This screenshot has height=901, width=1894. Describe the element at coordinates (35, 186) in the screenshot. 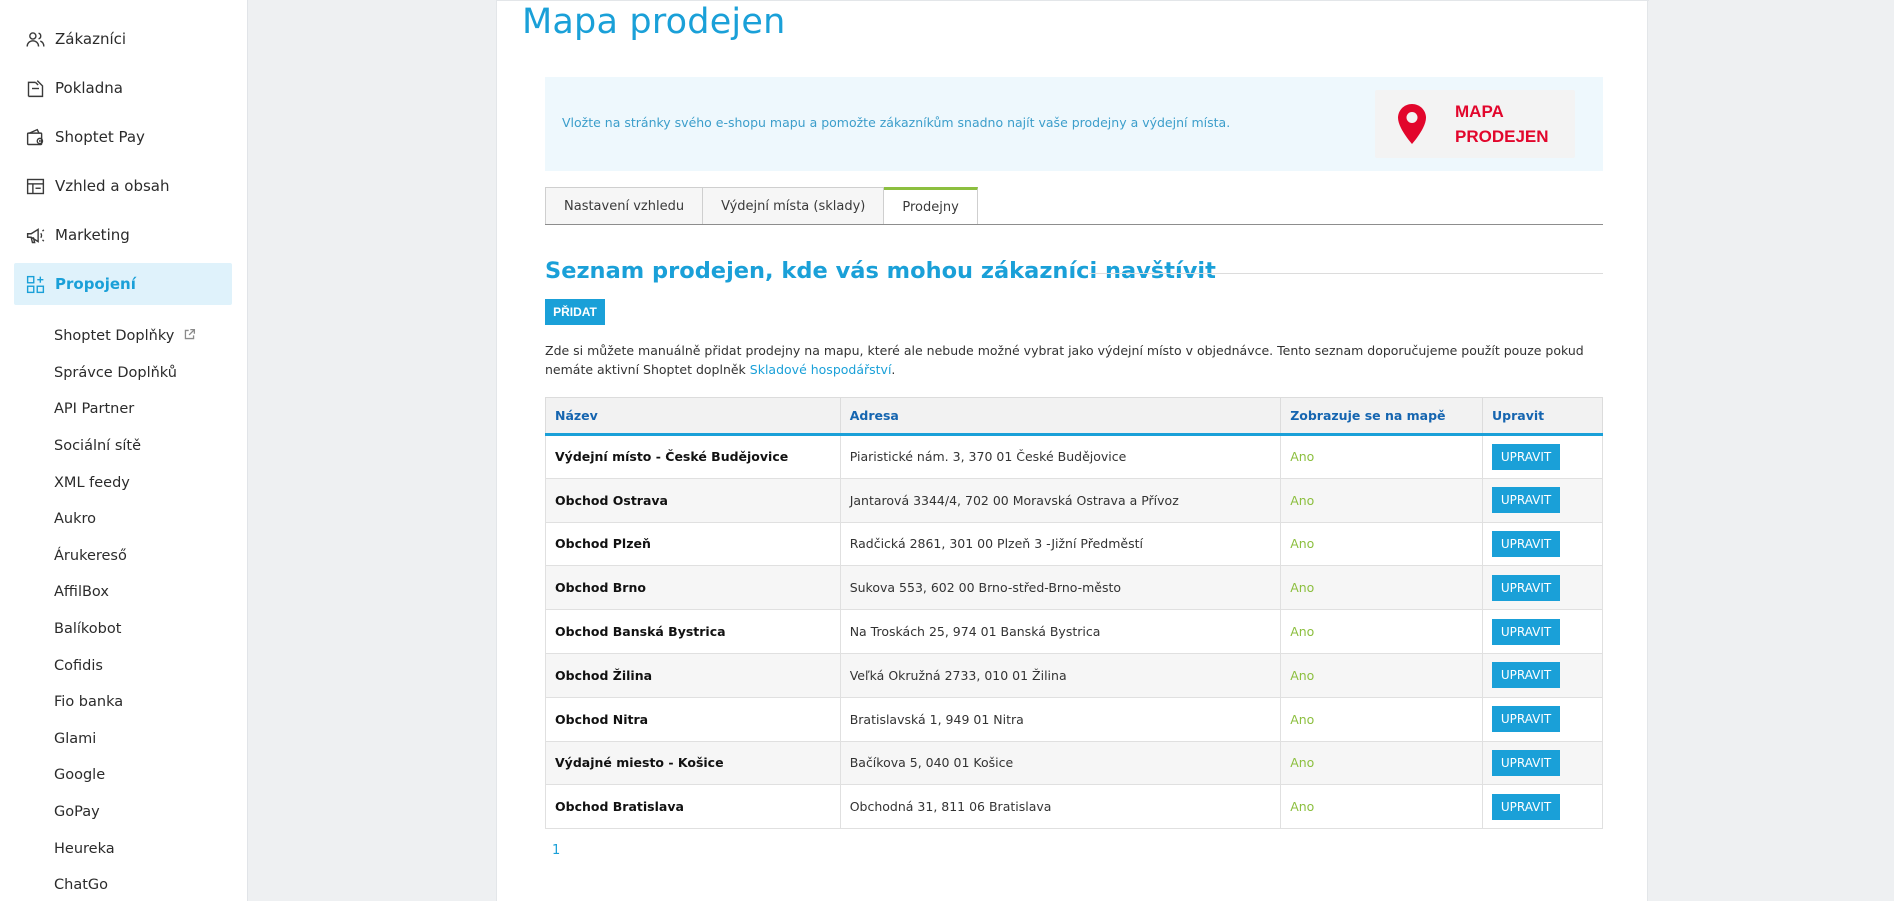

I see `layout-icon` at that location.